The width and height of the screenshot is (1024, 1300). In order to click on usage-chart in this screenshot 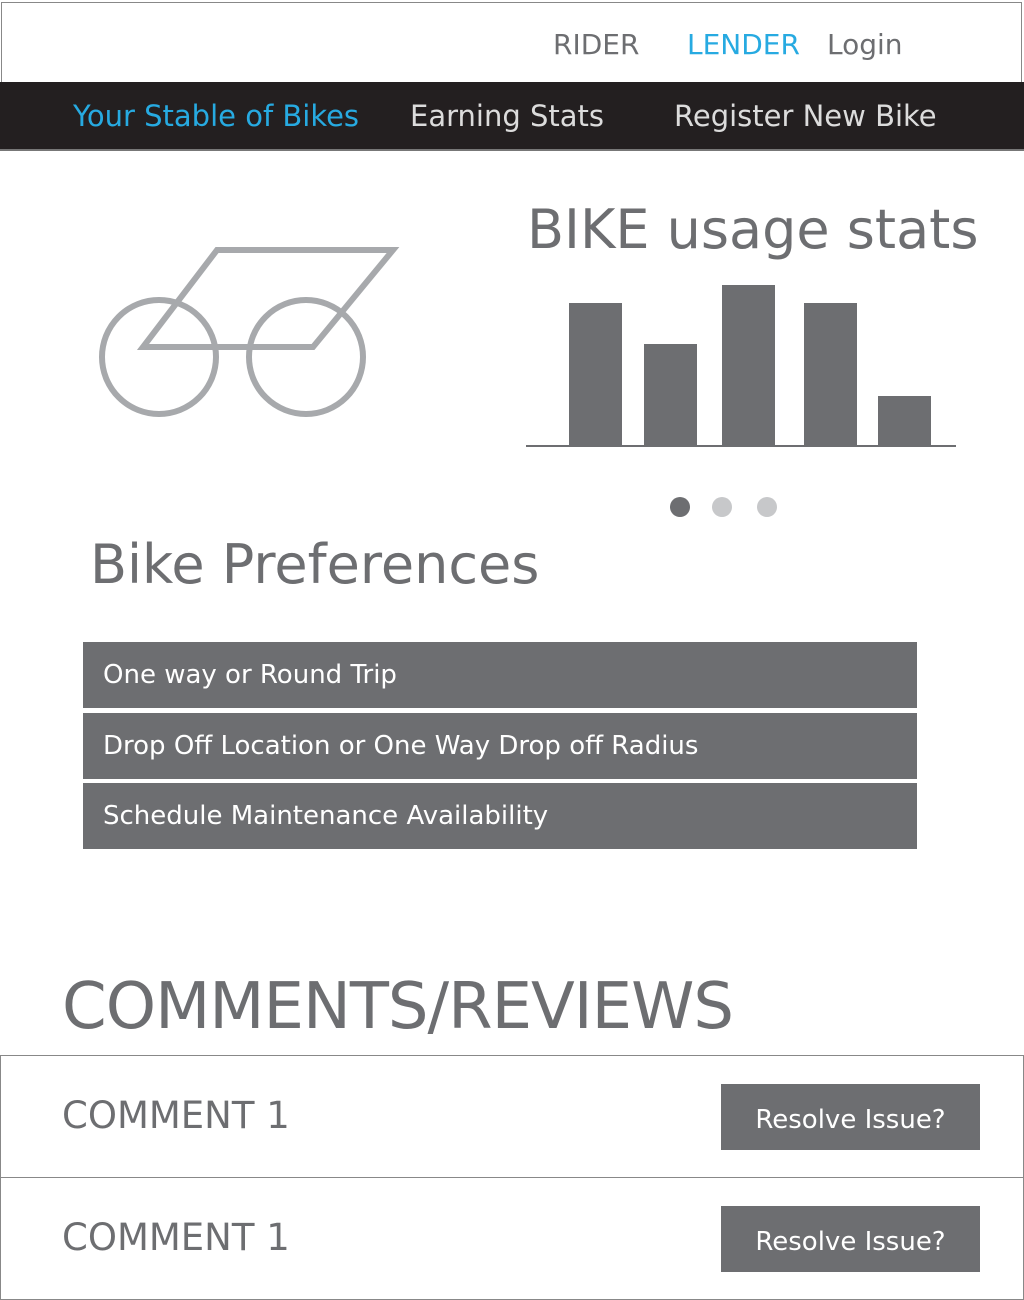, I will do `click(741, 366)`.